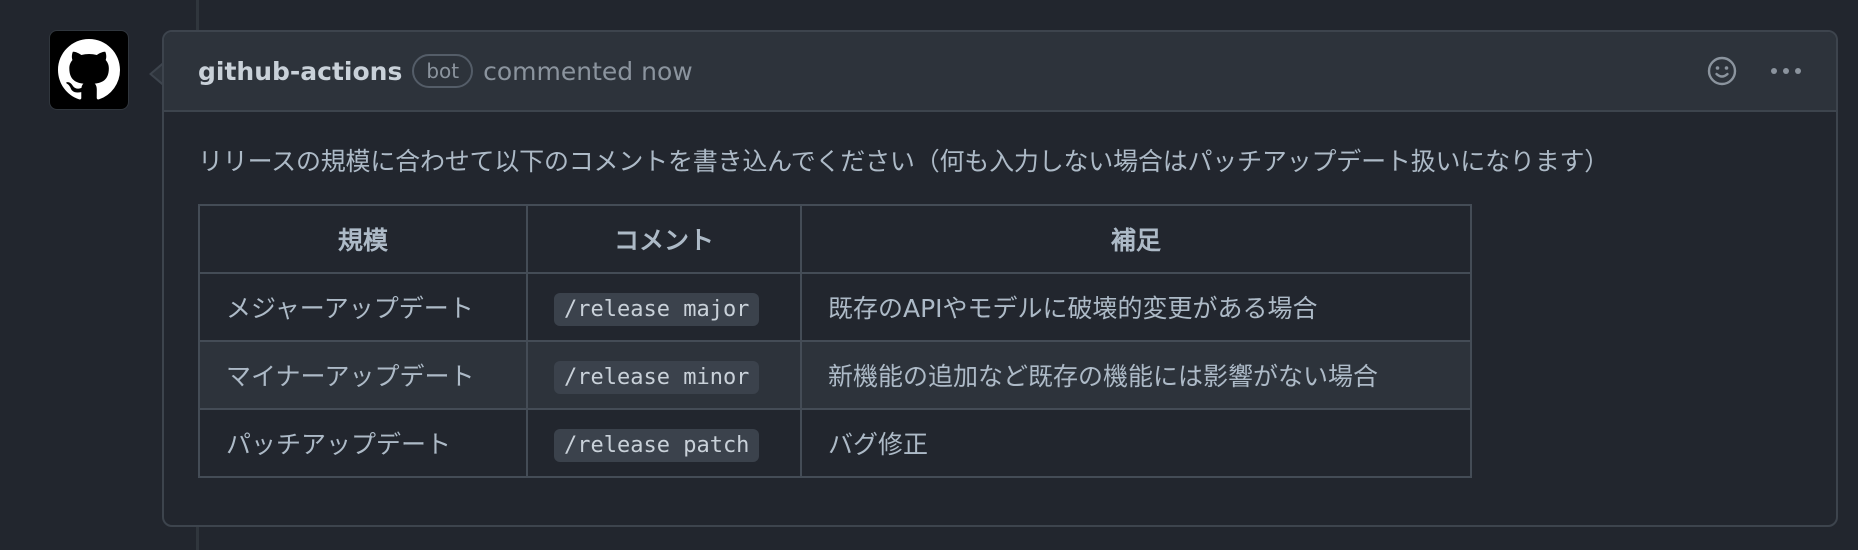 The image size is (1858, 550). I want to click on header-actions, so click(1755, 71).